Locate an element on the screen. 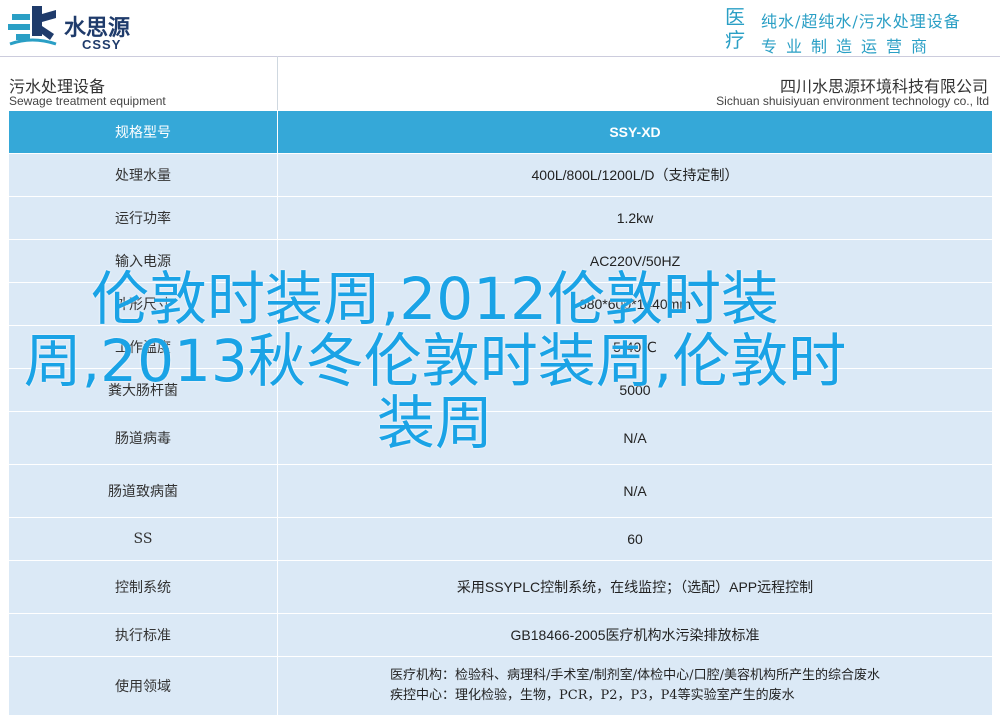  row-value: 采用SSYPLC控制系统，在线监控；（选配）APP远程控制 is located at coordinates (635, 587).